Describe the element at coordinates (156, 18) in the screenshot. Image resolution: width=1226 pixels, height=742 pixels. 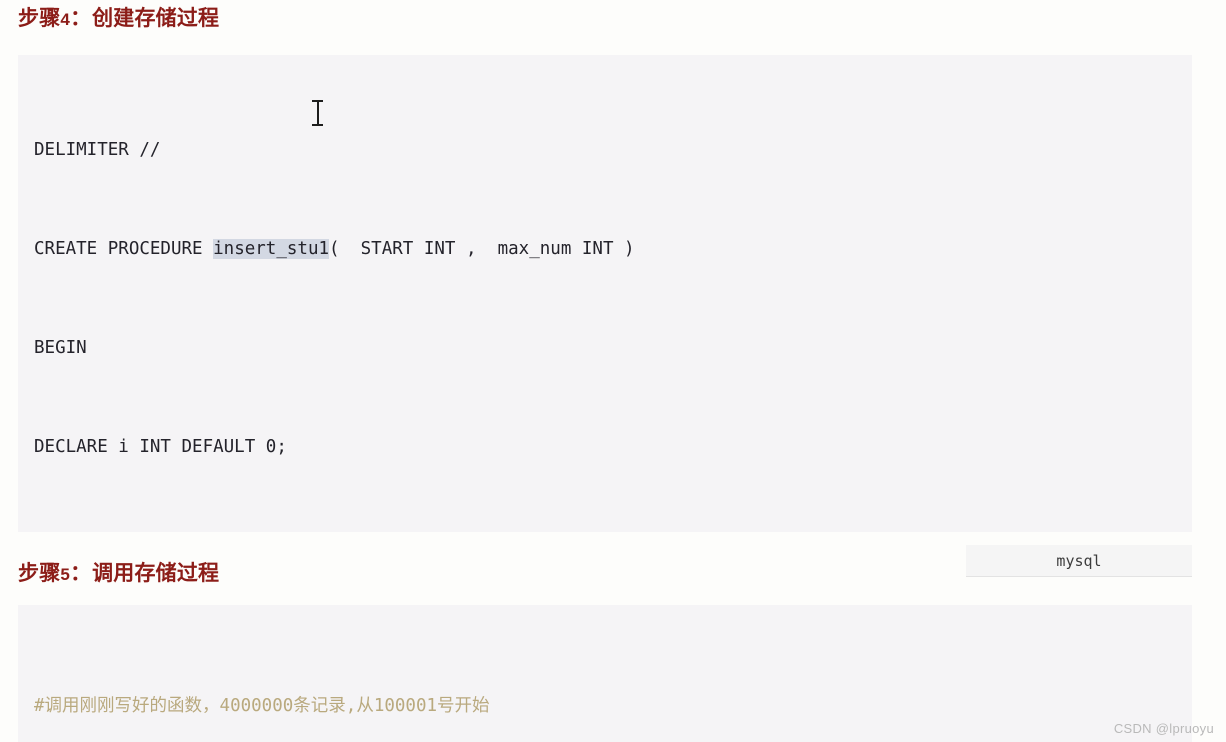
I see `step4-title: 创建存储过程` at that location.